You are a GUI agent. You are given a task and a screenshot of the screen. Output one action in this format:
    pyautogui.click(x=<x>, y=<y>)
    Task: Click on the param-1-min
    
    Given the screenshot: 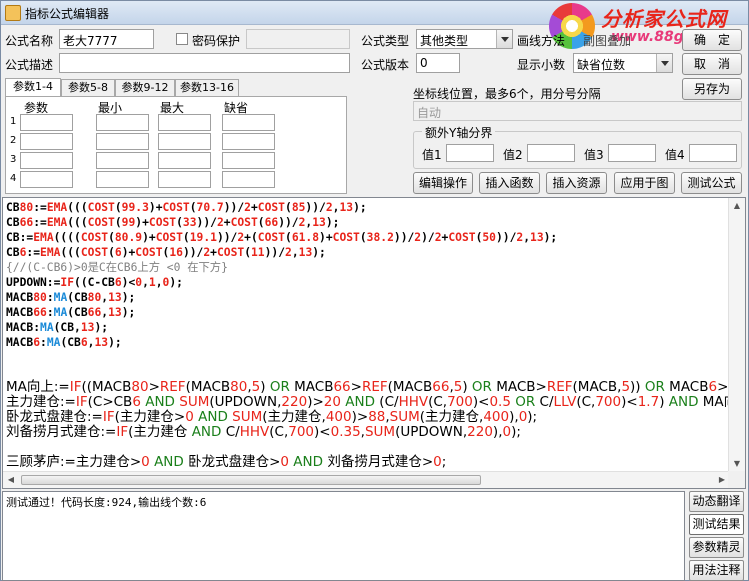 What is the action you would take?
    pyautogui.click(x=122, y=122)
    